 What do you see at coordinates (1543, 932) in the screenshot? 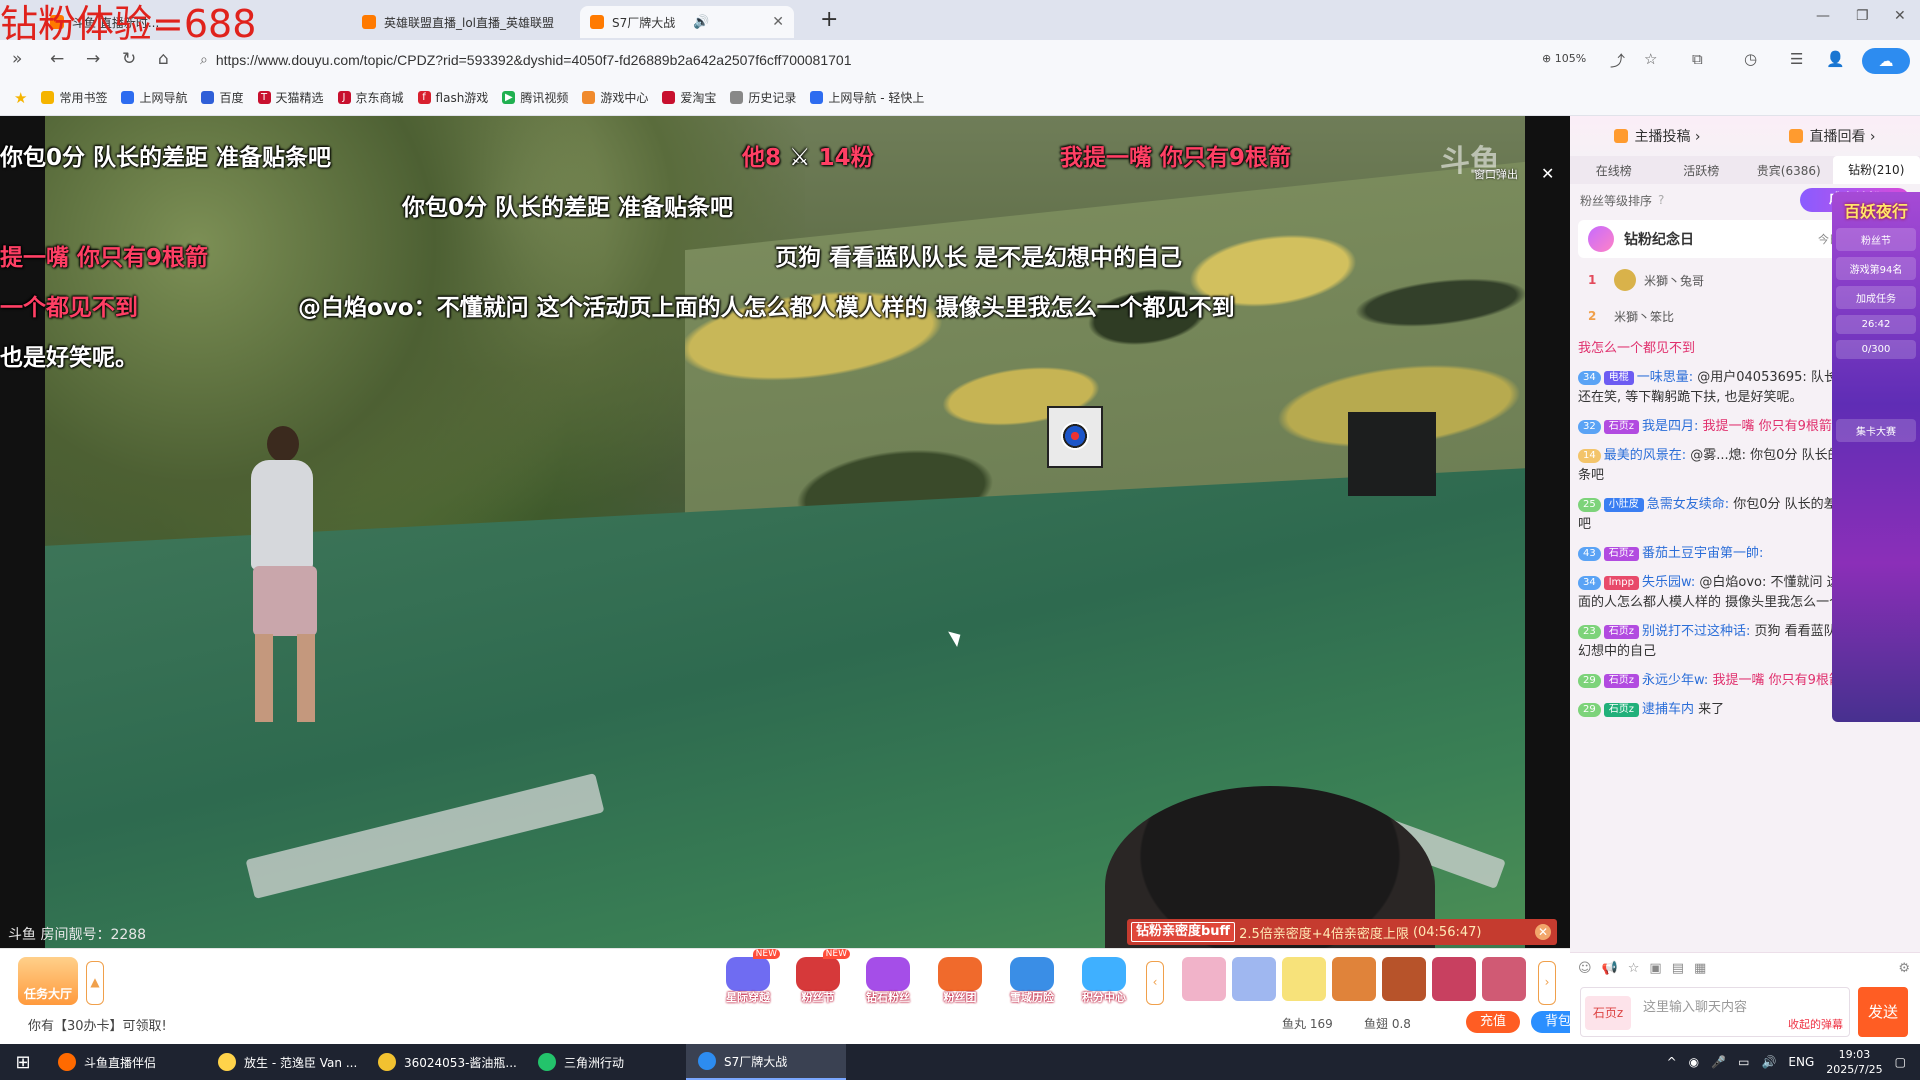
I see `close-buff-icon: ✕` at bounding box center [1543, 932].